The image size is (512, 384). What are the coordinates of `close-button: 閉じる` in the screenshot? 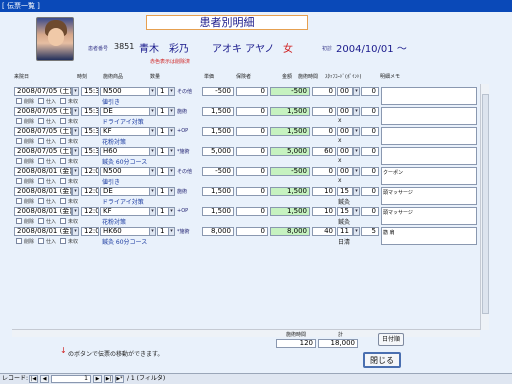 It's located at (382, 360).